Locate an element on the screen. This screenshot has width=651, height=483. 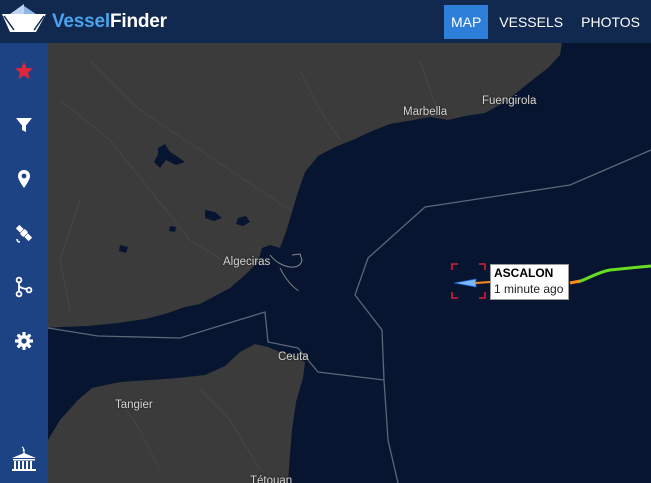
location-button is located at coordinates (24, 179).